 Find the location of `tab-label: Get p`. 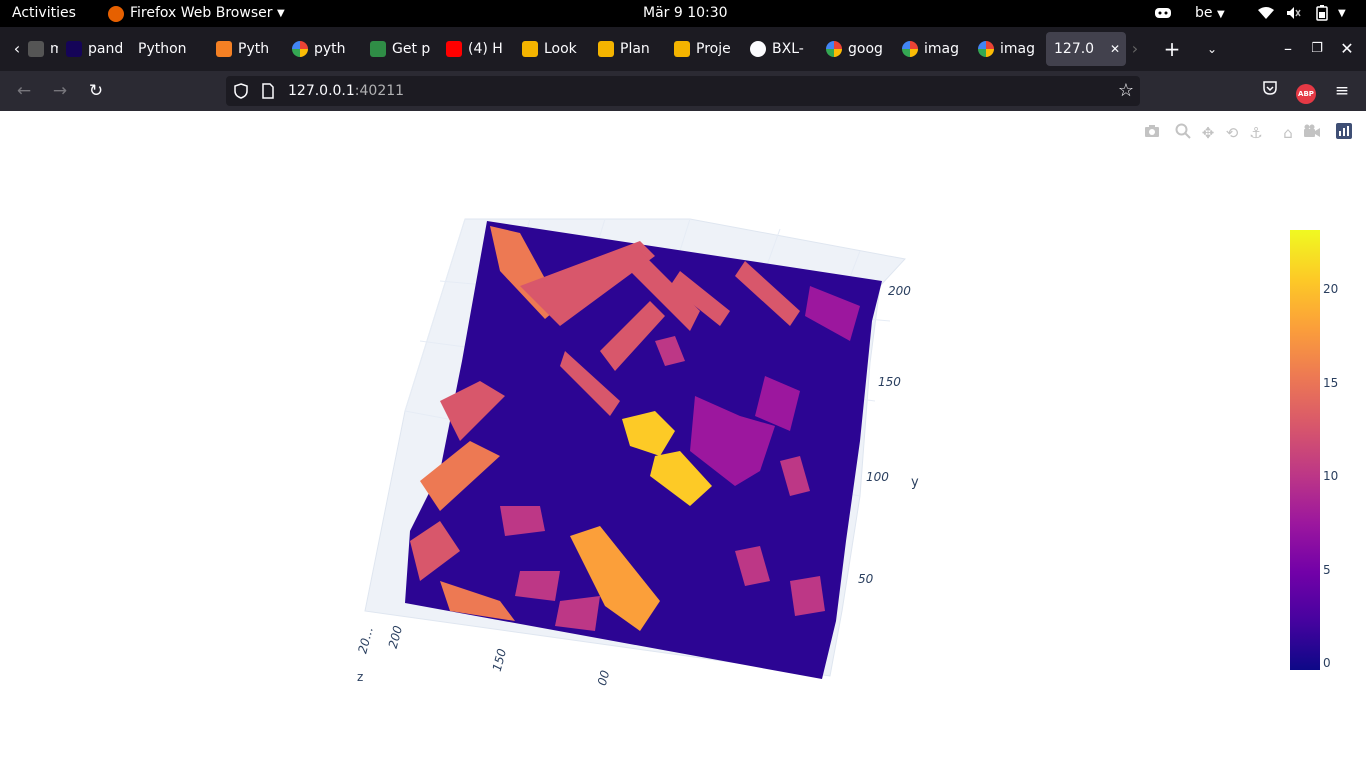

tab-label: Get p is located at coordinates (411, 49).